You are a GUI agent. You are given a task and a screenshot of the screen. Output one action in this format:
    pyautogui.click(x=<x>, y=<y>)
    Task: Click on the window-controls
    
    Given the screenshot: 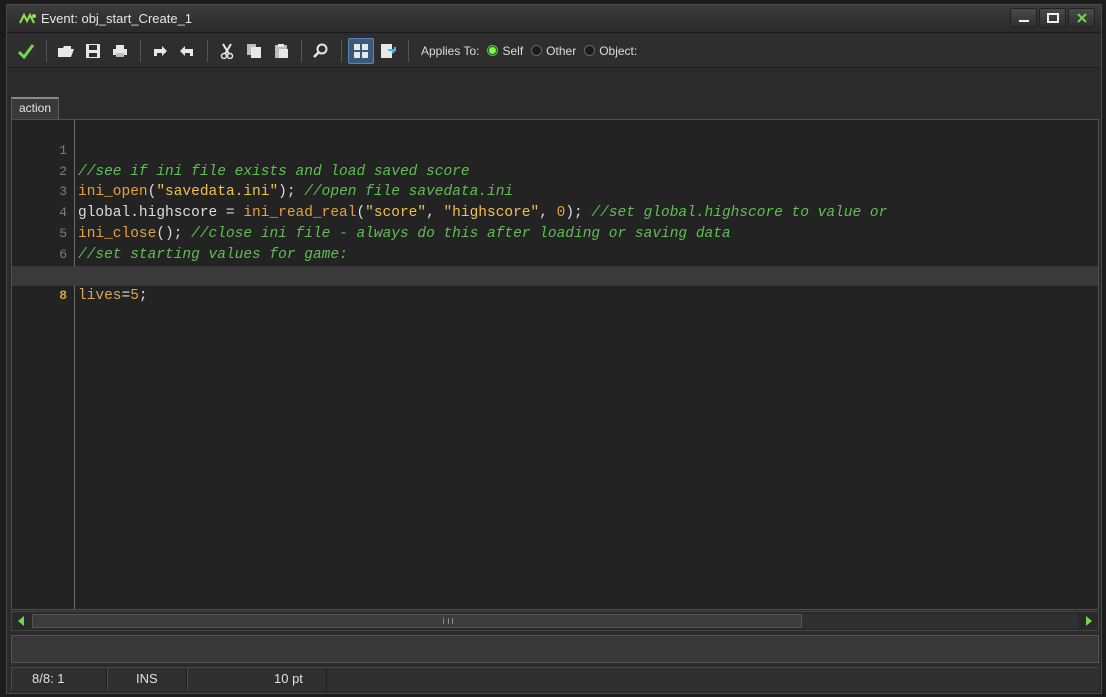 What is the action you would take?
    pyautogui.click(x=1052, y=18)
    